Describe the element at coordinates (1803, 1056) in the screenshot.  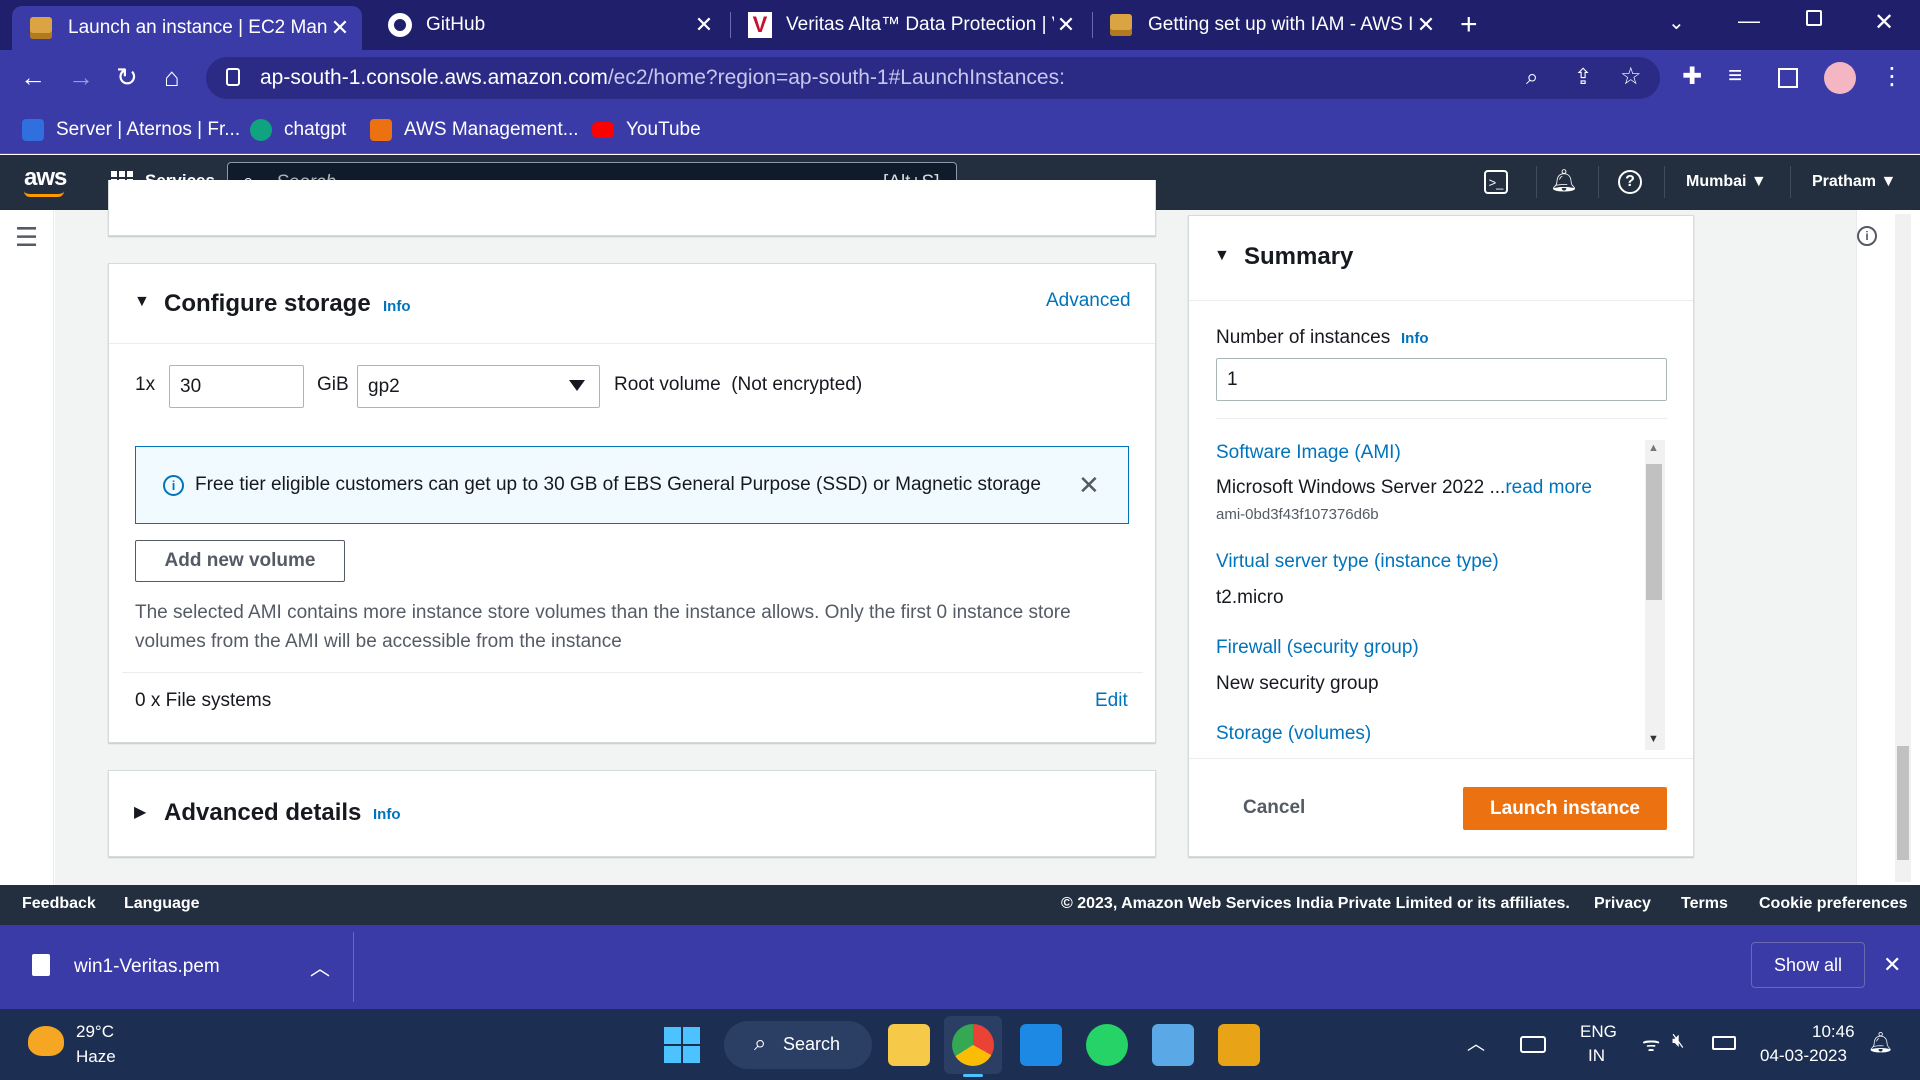
I see `clock-date: 04-03-2023` at that location.